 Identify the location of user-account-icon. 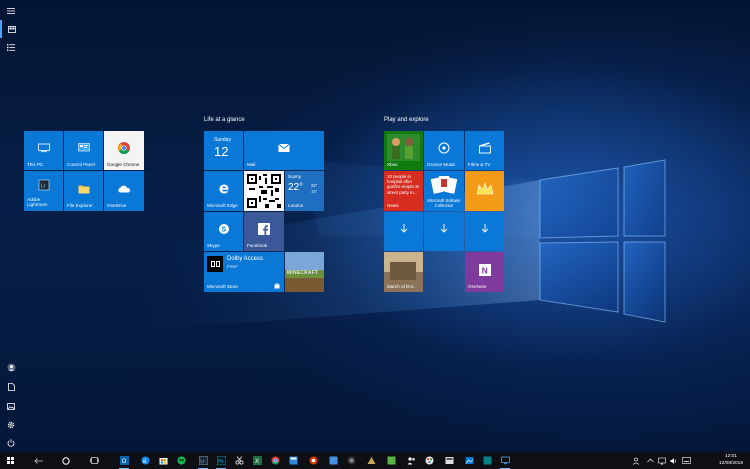
(11, 367).